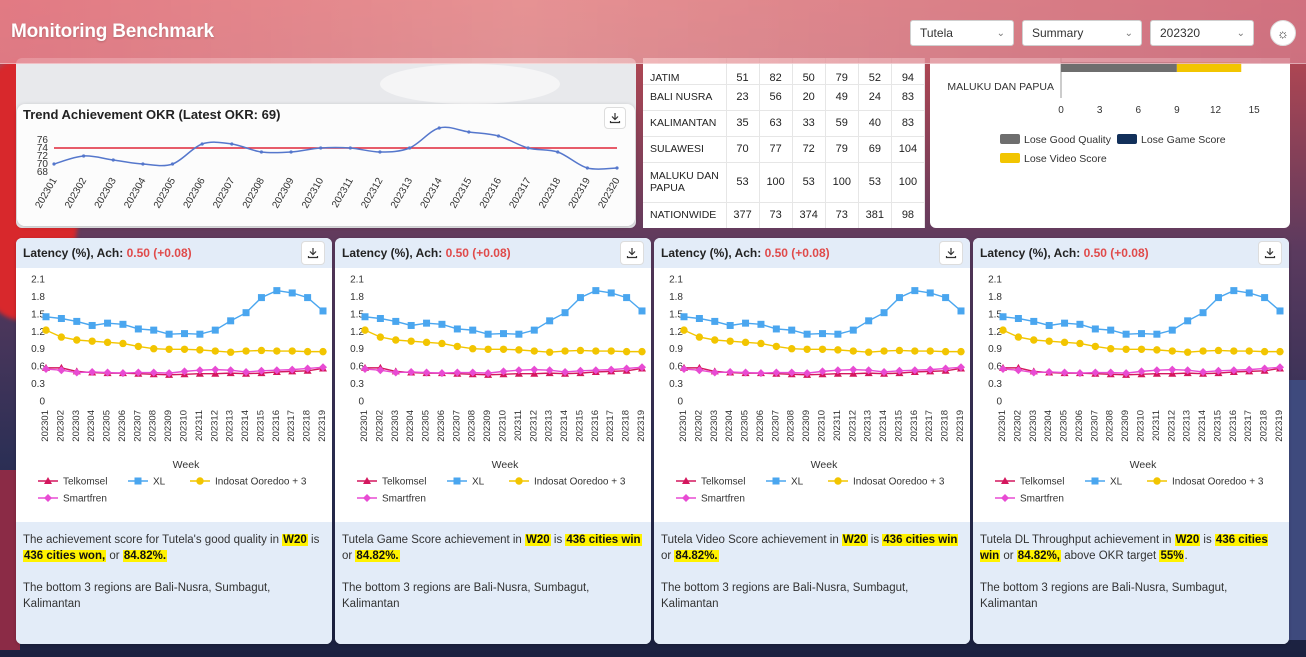 The height and width of the screenshot is (657, 1306). What do you see at coordinates (580, 482) in the screenshot?
I see `latency-legend-label: Indosat Ooredoo + 3` at bounding box center [580, 482].